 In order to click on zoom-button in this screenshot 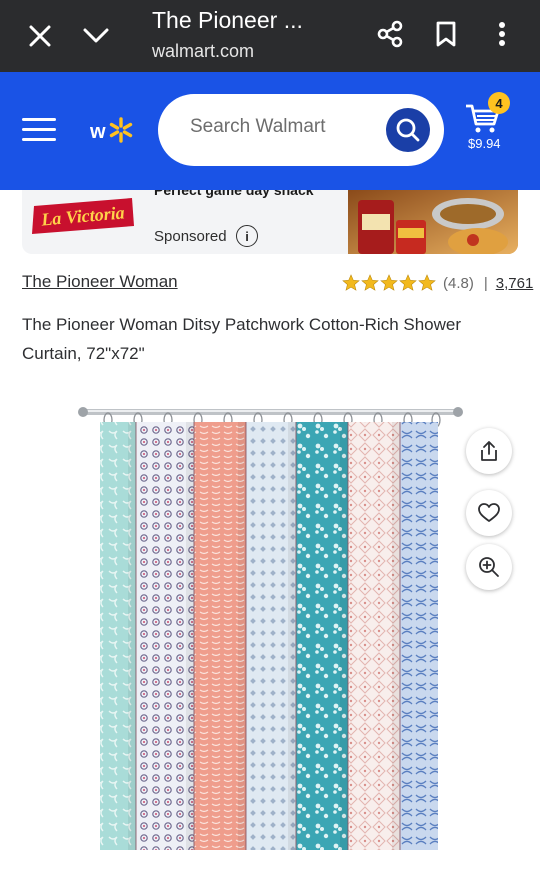, I will do `click(489, 567)`.